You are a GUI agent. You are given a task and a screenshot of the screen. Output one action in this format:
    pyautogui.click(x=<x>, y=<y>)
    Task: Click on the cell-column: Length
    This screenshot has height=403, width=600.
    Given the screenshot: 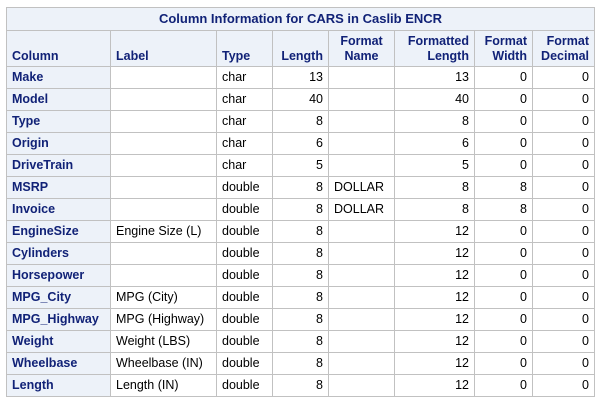 What is the action you would take?
    pyautogui.click(x=58, y=385)
    